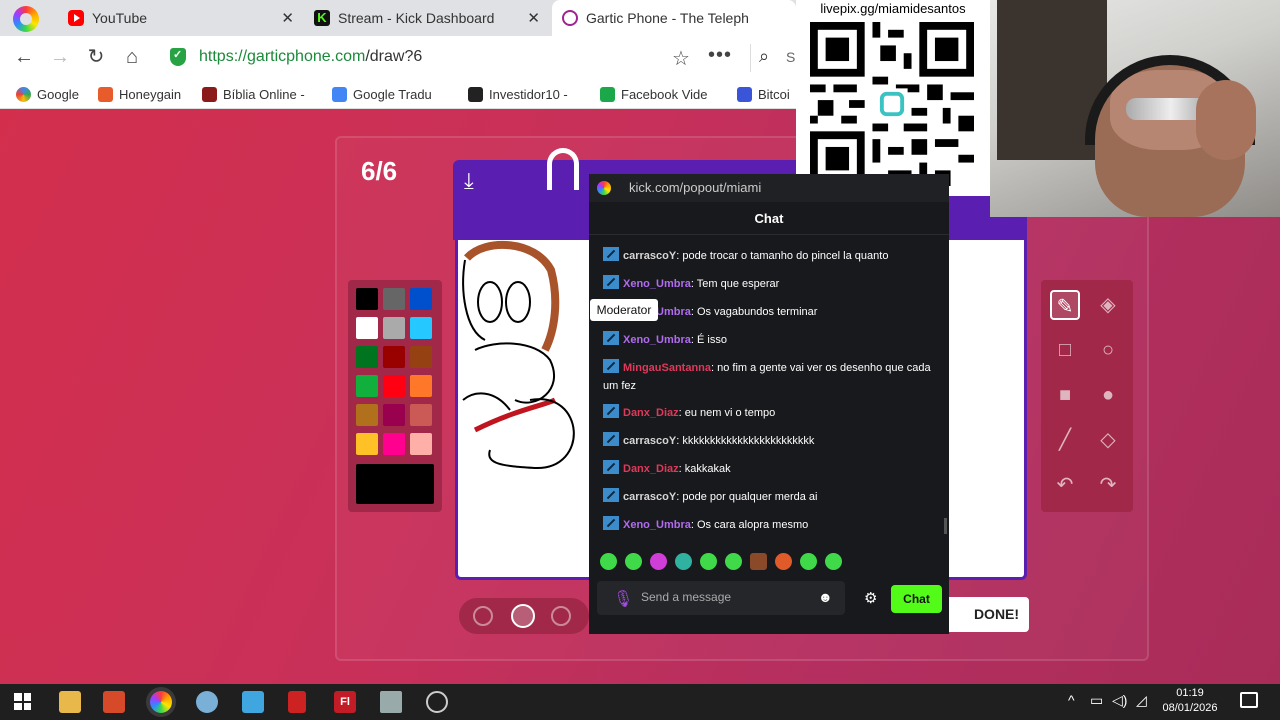 The height and width of the screenshot is (720, 1280). What do you see at coordinates (518, 94) in the screenshot?
I see `bookmark-investidor10: Investidor10 -` at bounding box center [518, 94].